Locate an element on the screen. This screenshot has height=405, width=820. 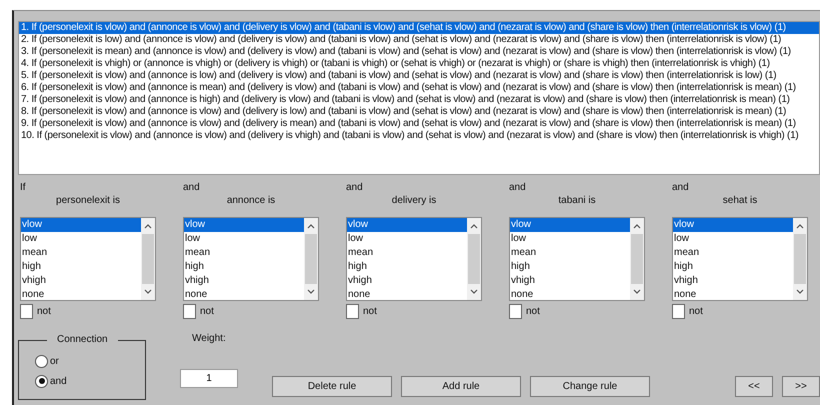
rule-button: Add rule is located at coordinates (461, 386).